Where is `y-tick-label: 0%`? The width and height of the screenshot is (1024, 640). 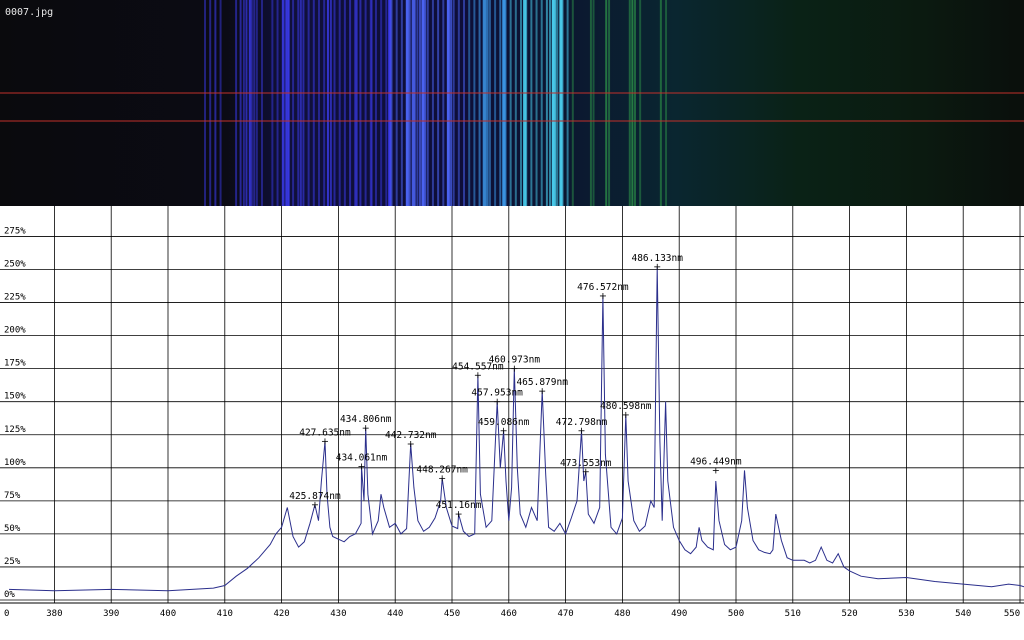 y-tick-label: 0% is located at coordinates (9, 595).